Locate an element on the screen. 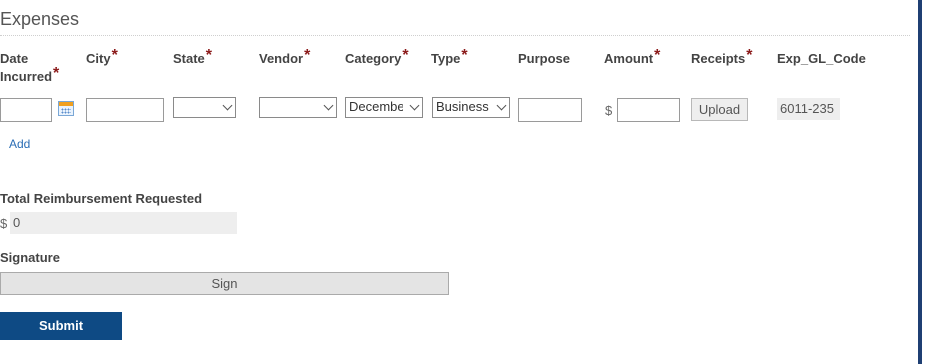 Image resolution: width=950 pixels, height=364 pixels. section-title: Expenses is located at coordinates (40, 19).